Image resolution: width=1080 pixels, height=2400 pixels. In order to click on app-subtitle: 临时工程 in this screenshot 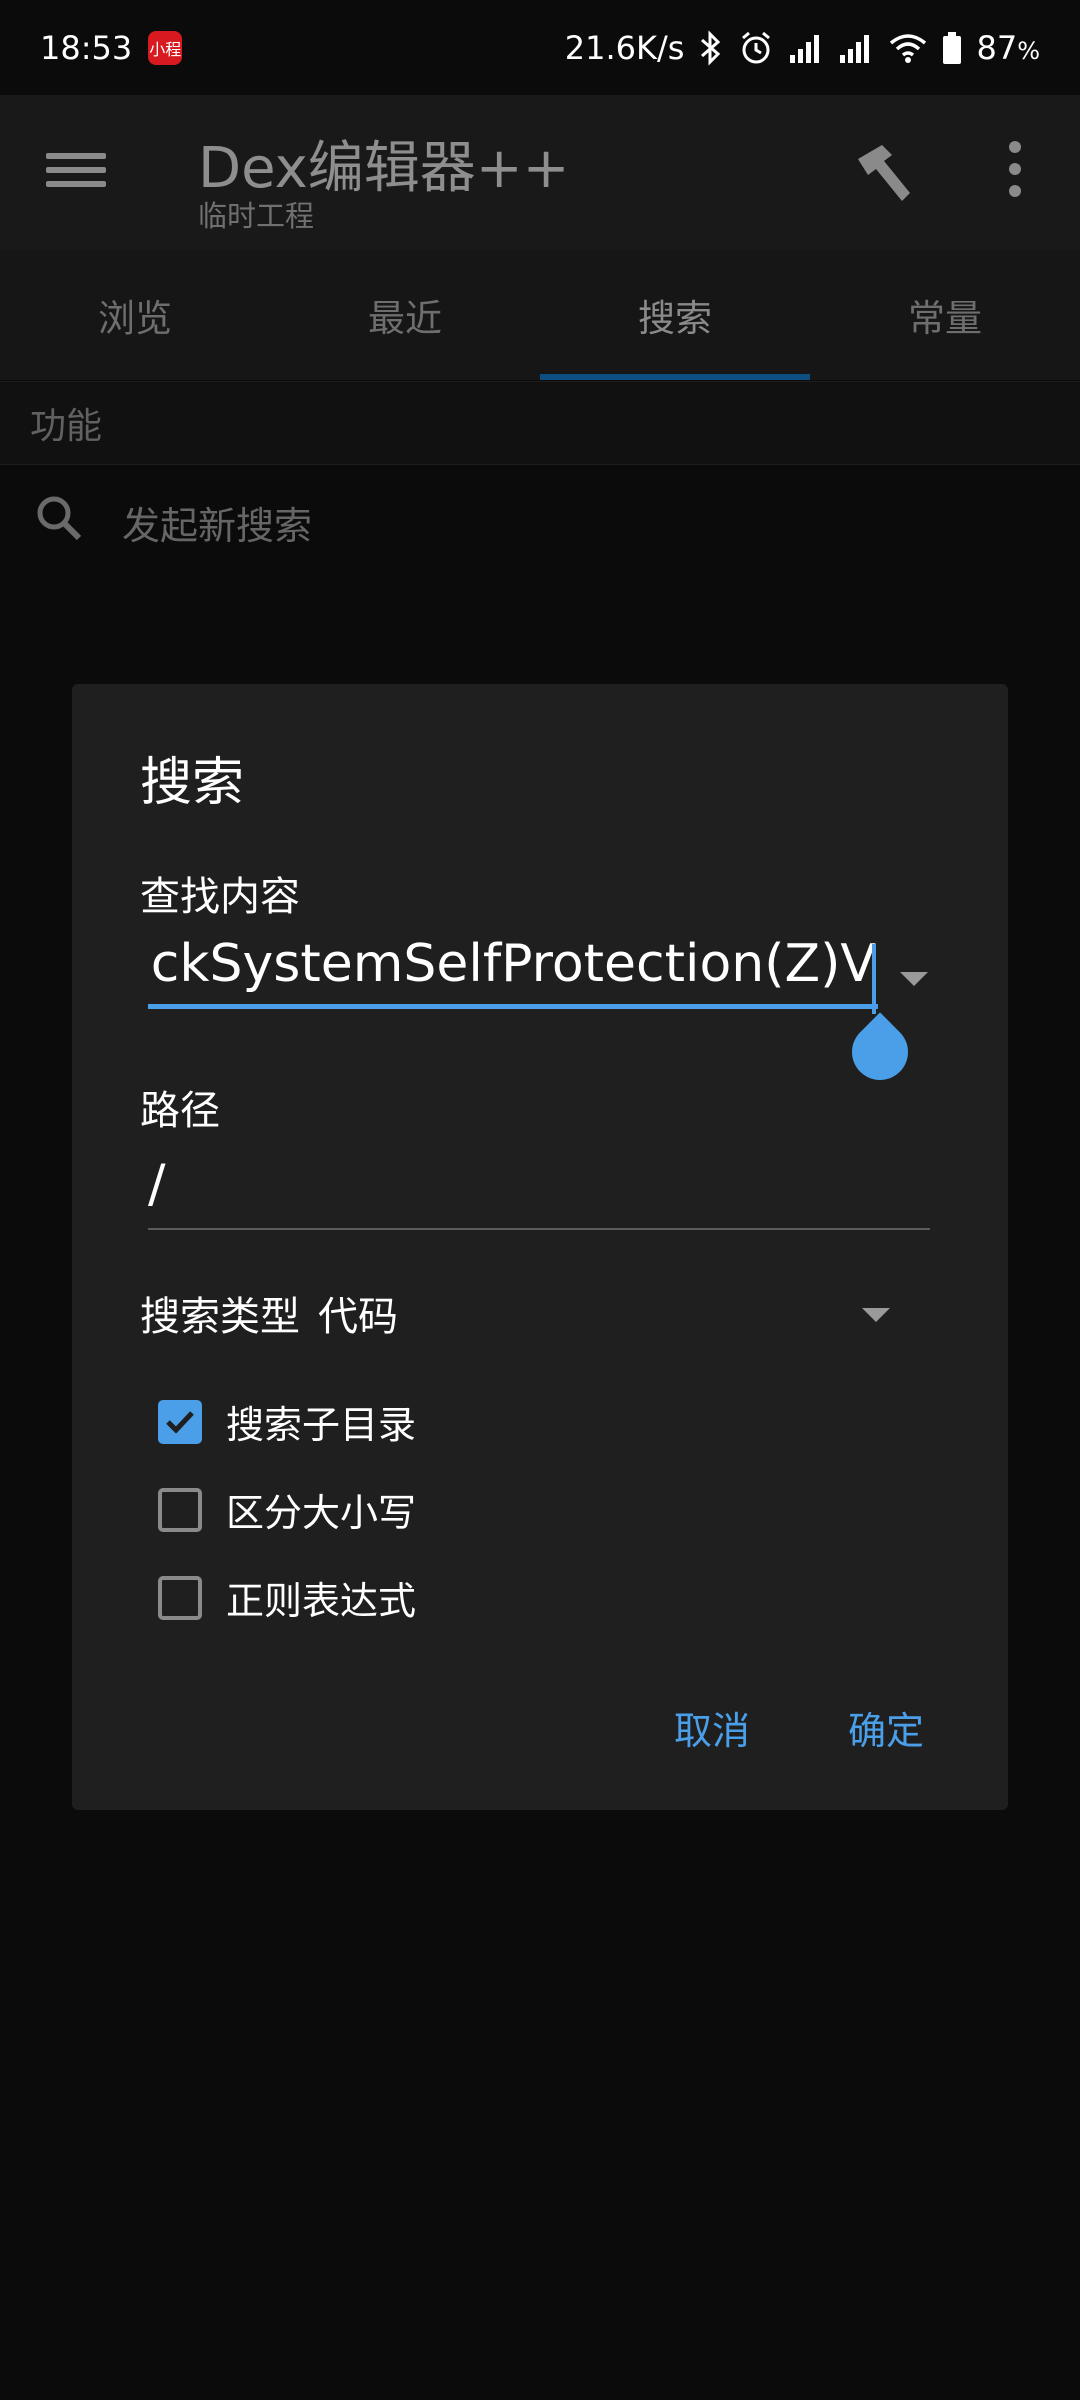, I will do `click(256, 216)`.